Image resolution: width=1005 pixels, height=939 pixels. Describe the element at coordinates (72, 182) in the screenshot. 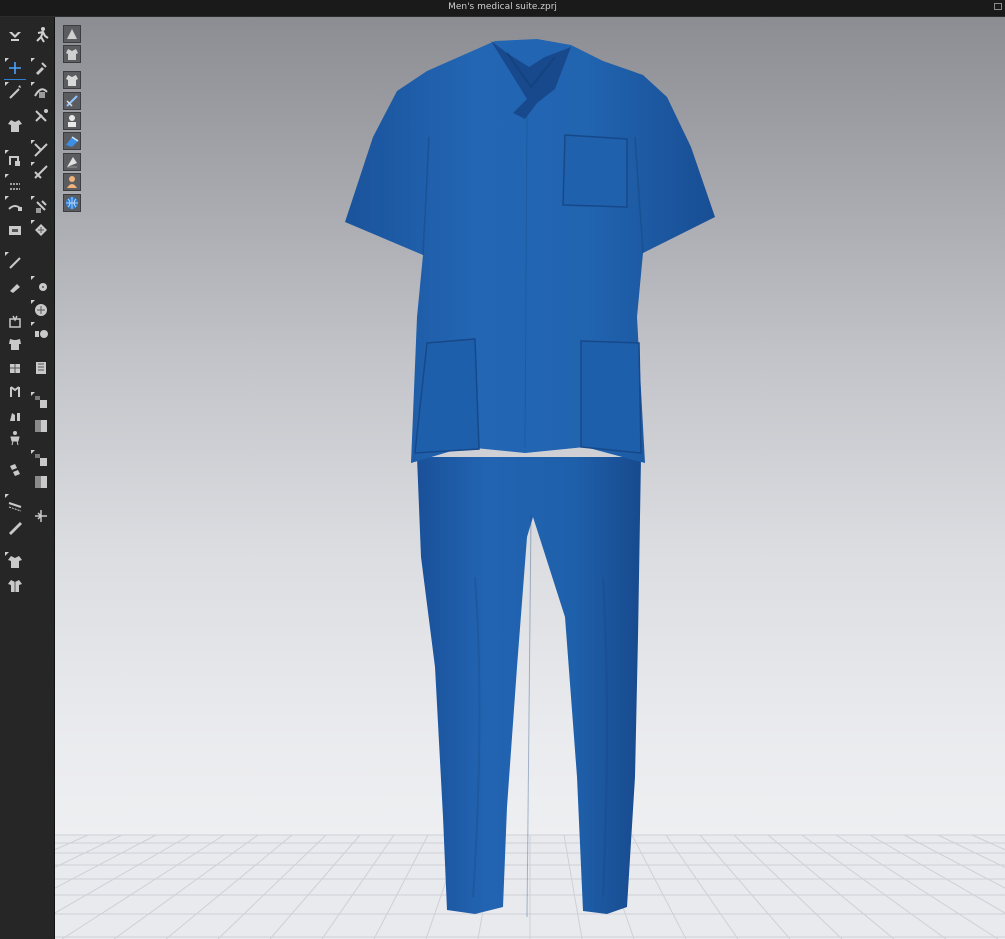

I see `avatar-body-icon` at that location.